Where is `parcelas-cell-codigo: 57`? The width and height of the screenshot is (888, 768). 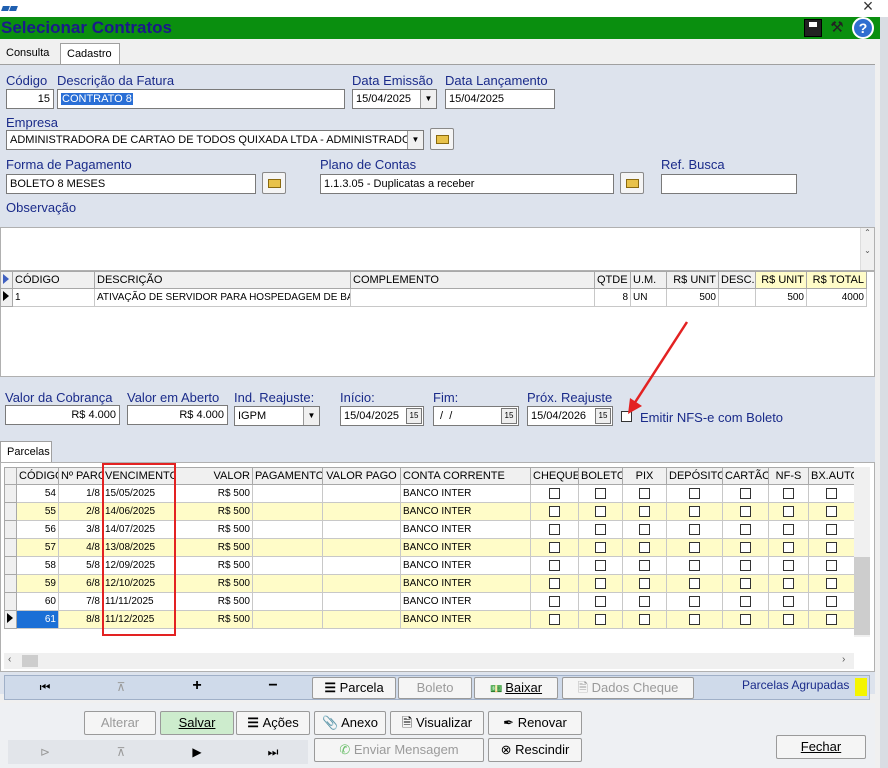 parcelas-cell-codigo: 57 is located at coordinates (37, 547).